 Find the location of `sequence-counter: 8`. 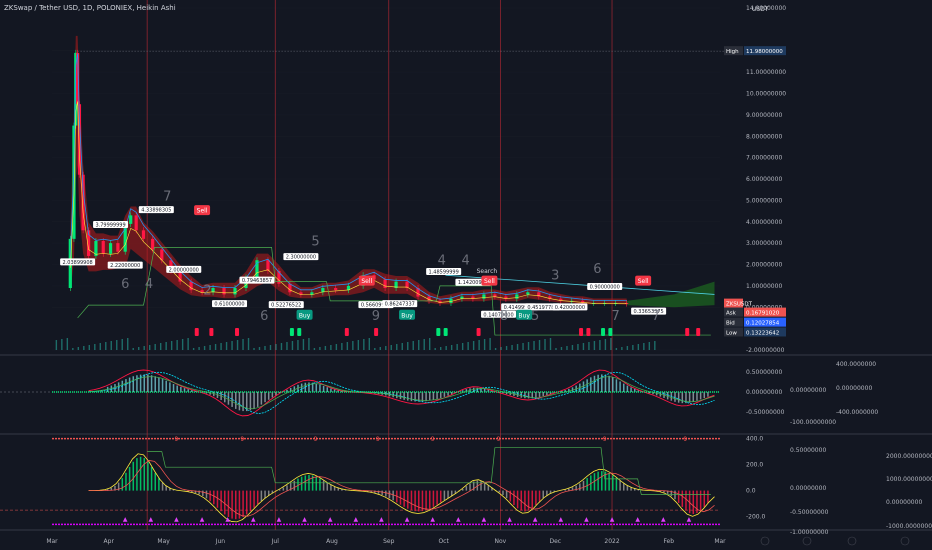

sequence-counter: 8 is located at coordinates (504, 316).